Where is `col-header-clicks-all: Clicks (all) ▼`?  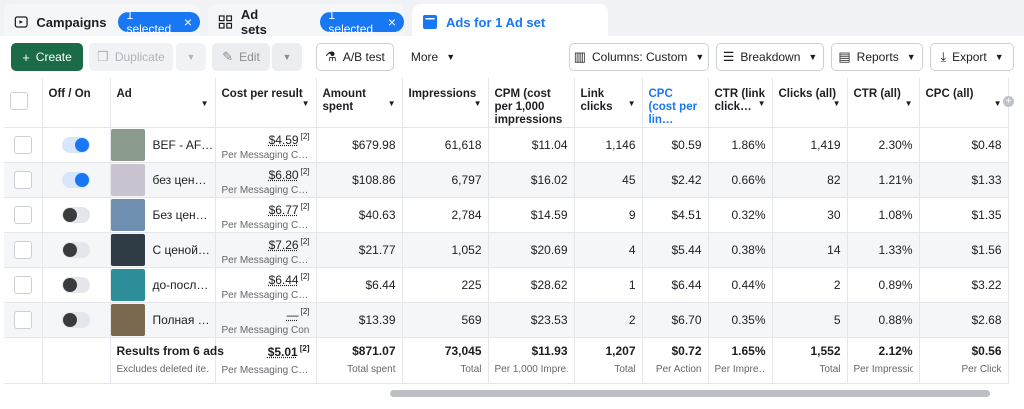
col-header-clicks-all: Clicks (all) ▼ is located at coordinates (810, 103).